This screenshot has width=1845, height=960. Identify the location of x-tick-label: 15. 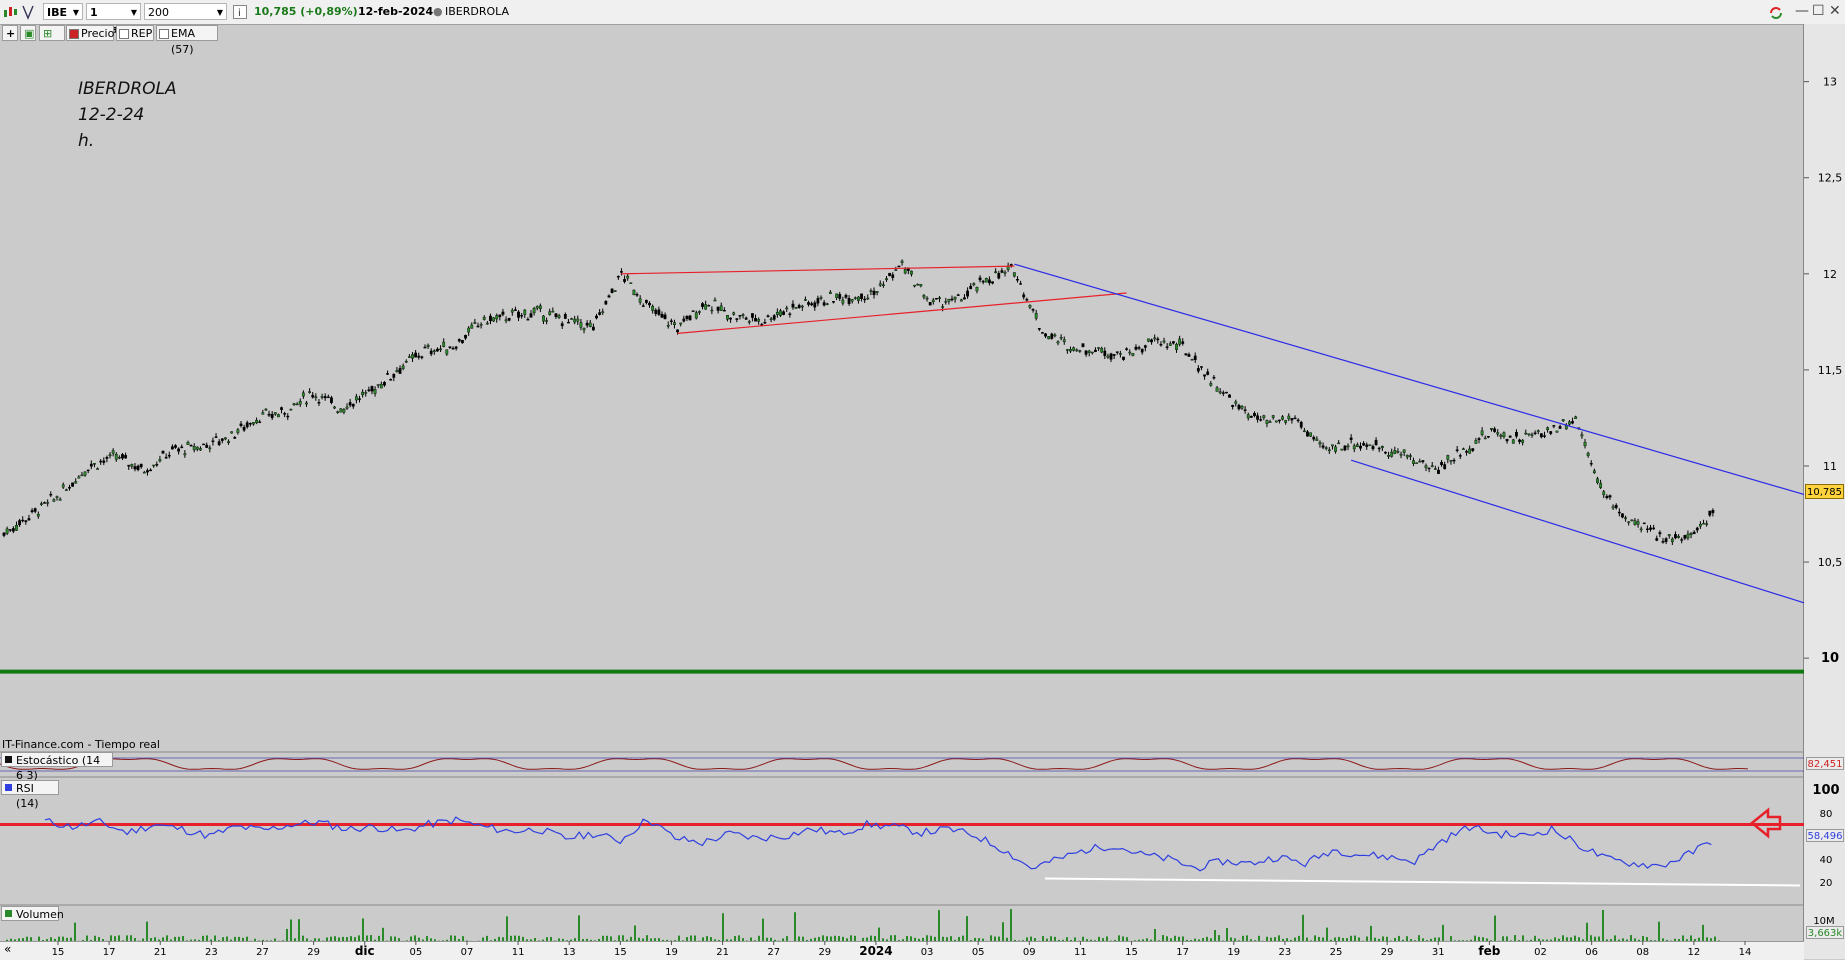
(620, 952).